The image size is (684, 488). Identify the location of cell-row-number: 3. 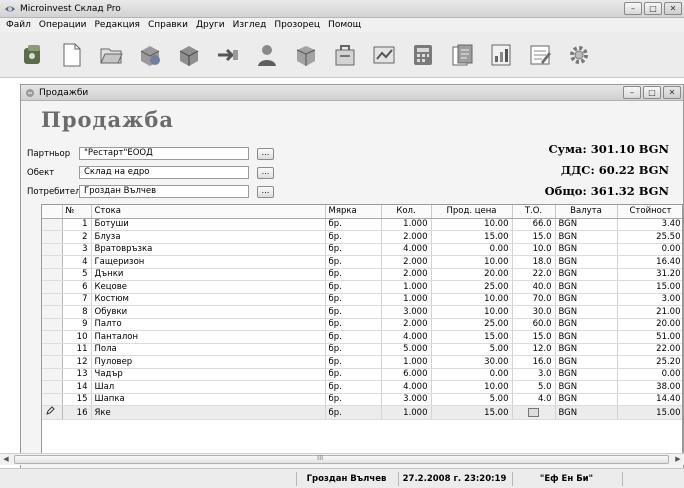
(77, 249).